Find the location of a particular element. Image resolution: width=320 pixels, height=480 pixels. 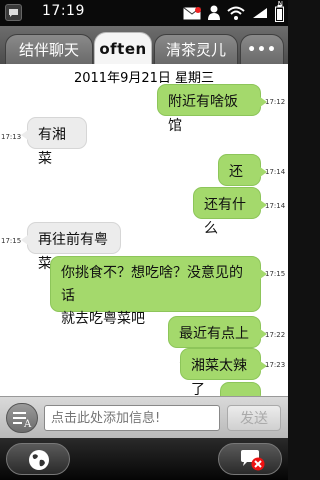

chat-close-icon is located at coordinates (253, 460).